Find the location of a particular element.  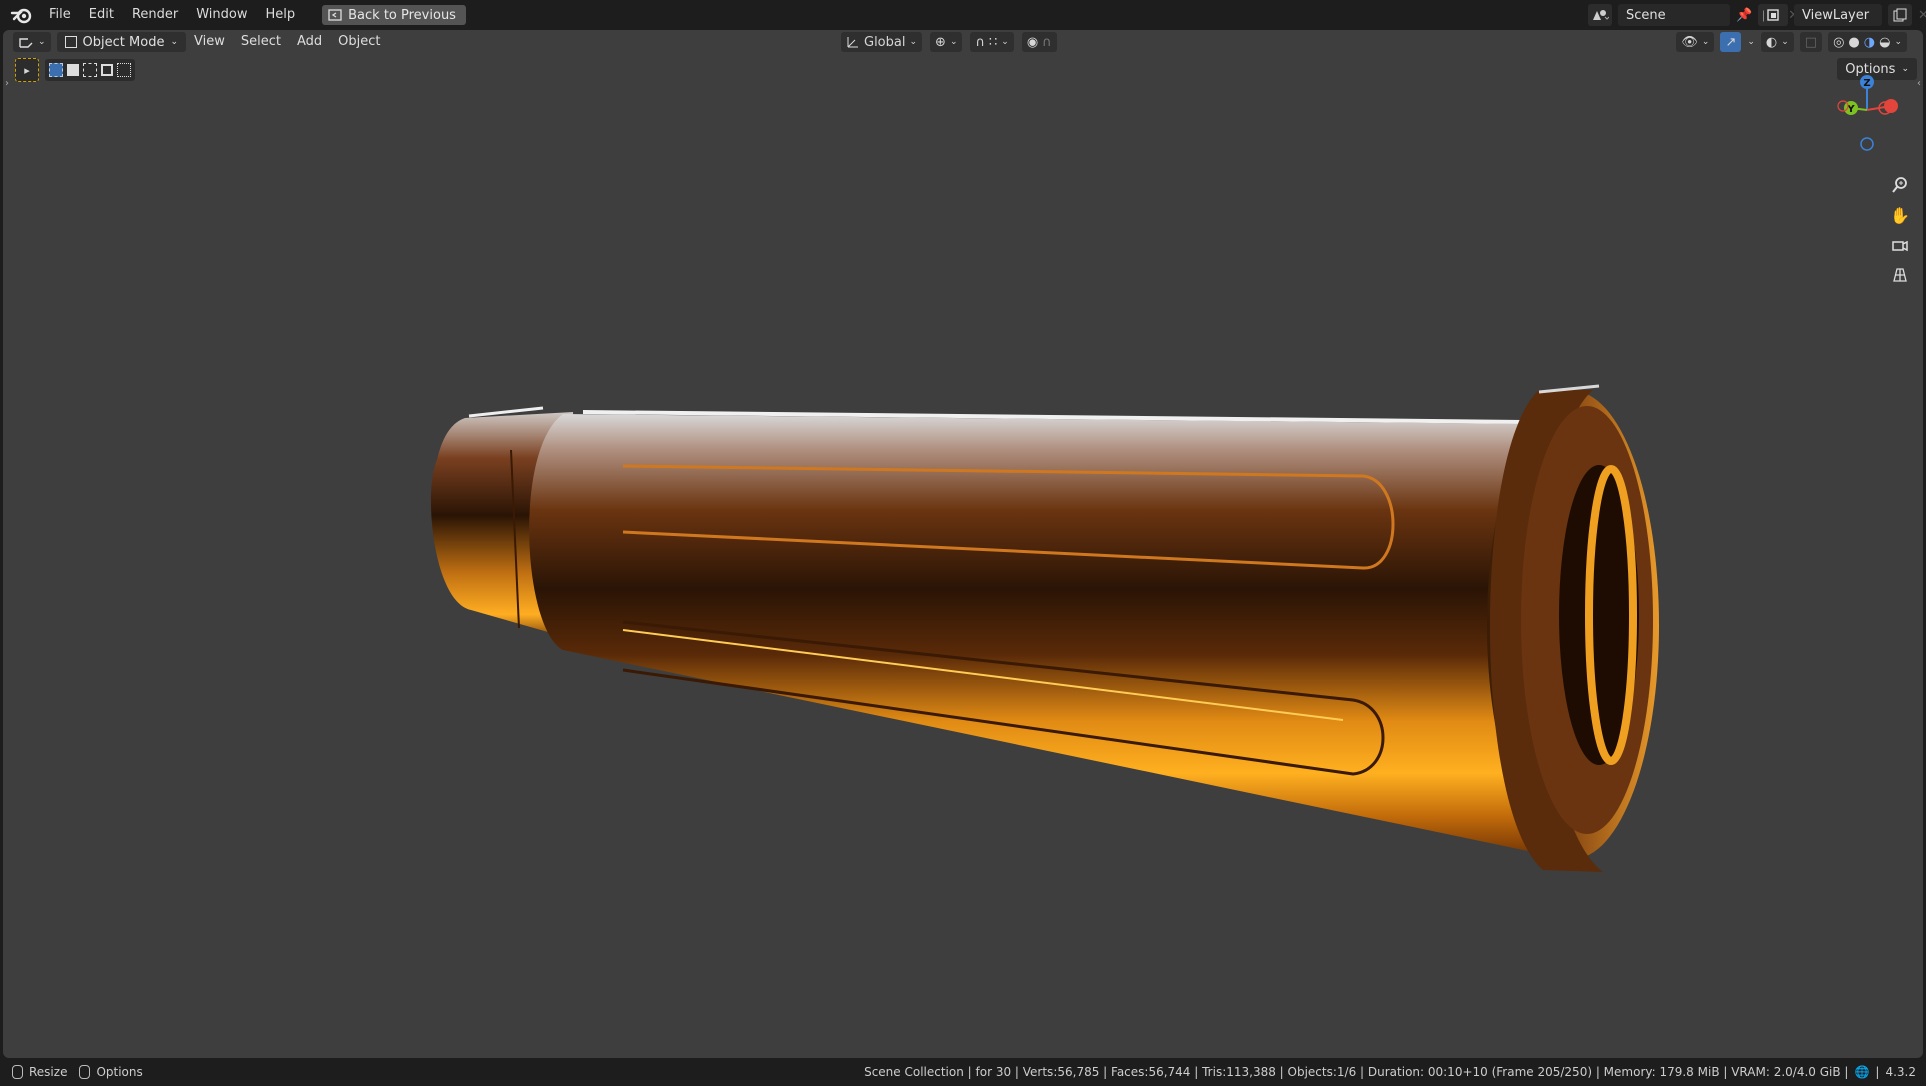

mouse-left-icon is located at coordinates (17, 1072).